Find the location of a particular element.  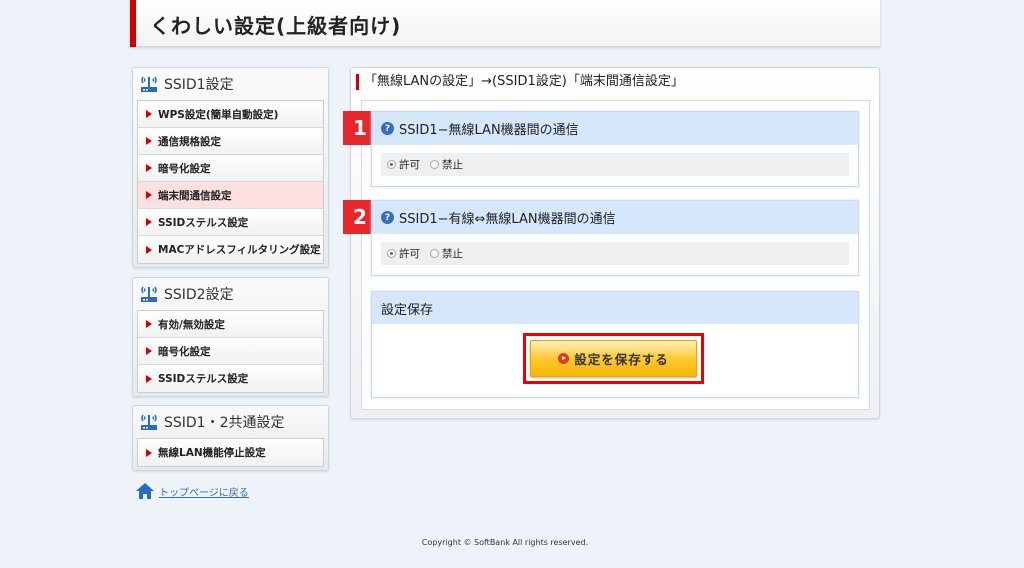

sidebar-item: 無線LAN機能停止設定 is located at coordinates (230, 452).